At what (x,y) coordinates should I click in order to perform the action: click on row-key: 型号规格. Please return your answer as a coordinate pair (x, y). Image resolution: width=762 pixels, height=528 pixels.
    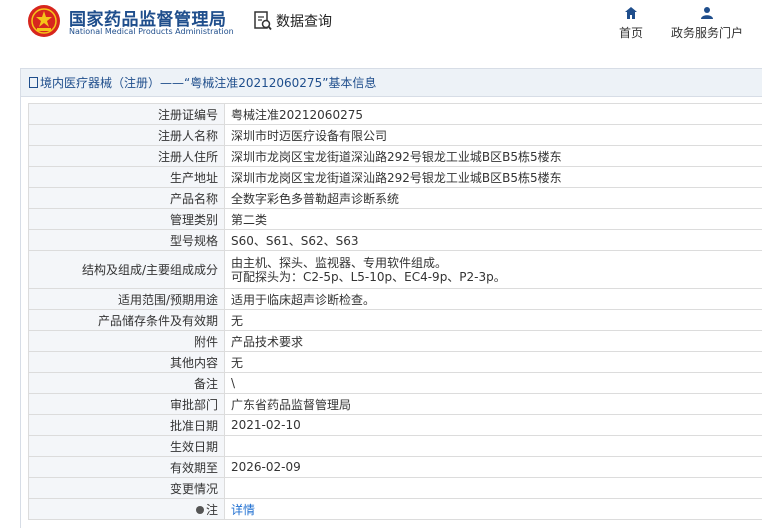
    Looking at the image, I should click on (126, 240).